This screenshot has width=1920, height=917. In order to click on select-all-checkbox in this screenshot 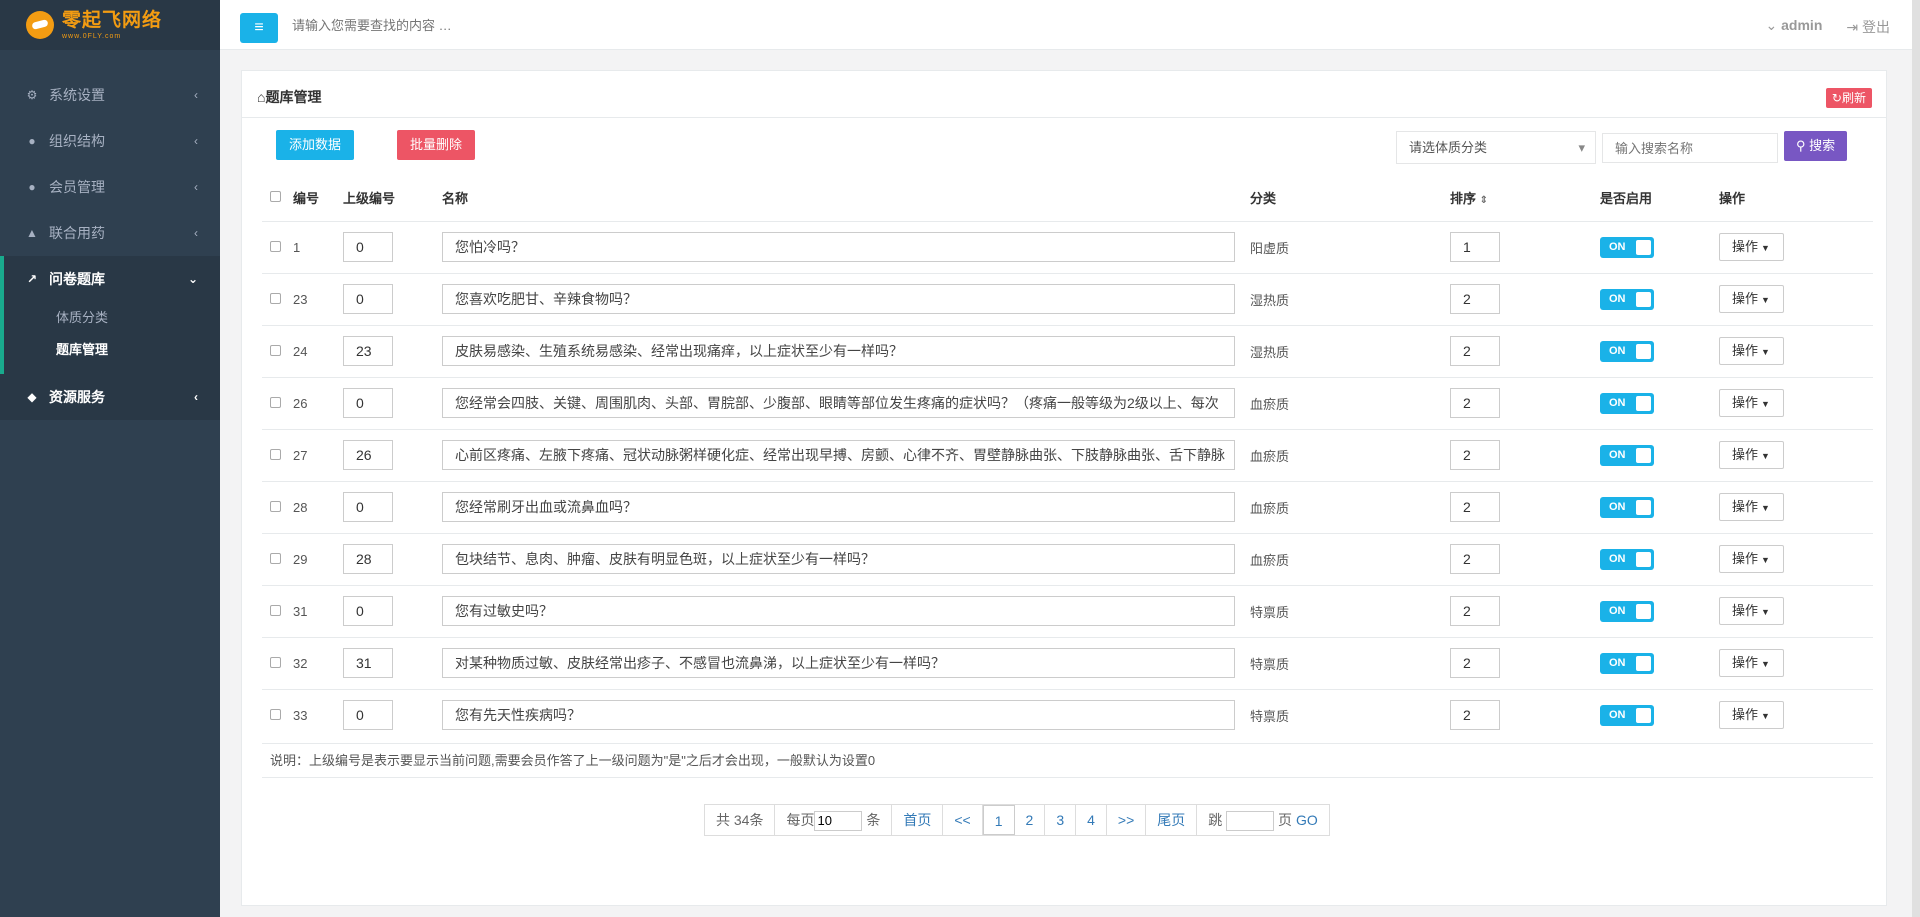, I will do `click(275, 196)`.